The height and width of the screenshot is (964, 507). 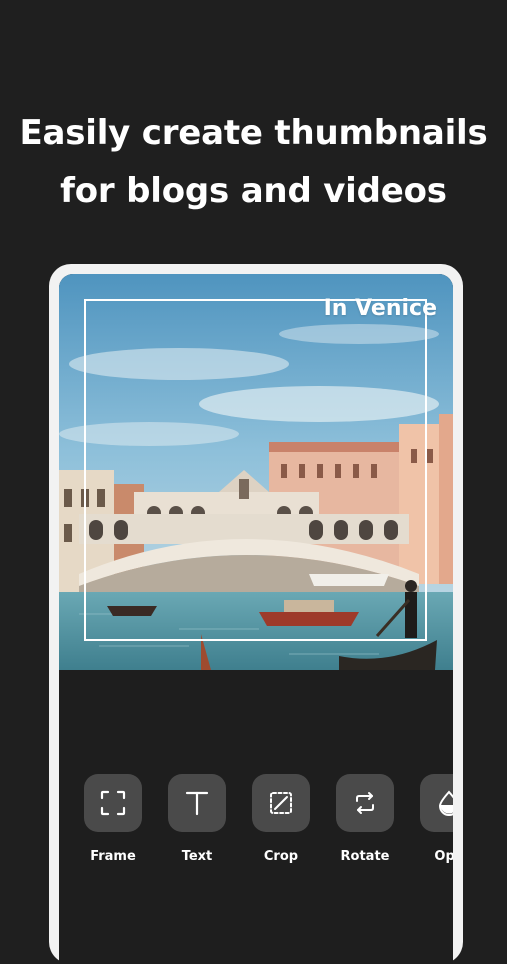 I want to click on opacity-icon, so click(x=445, y=803).